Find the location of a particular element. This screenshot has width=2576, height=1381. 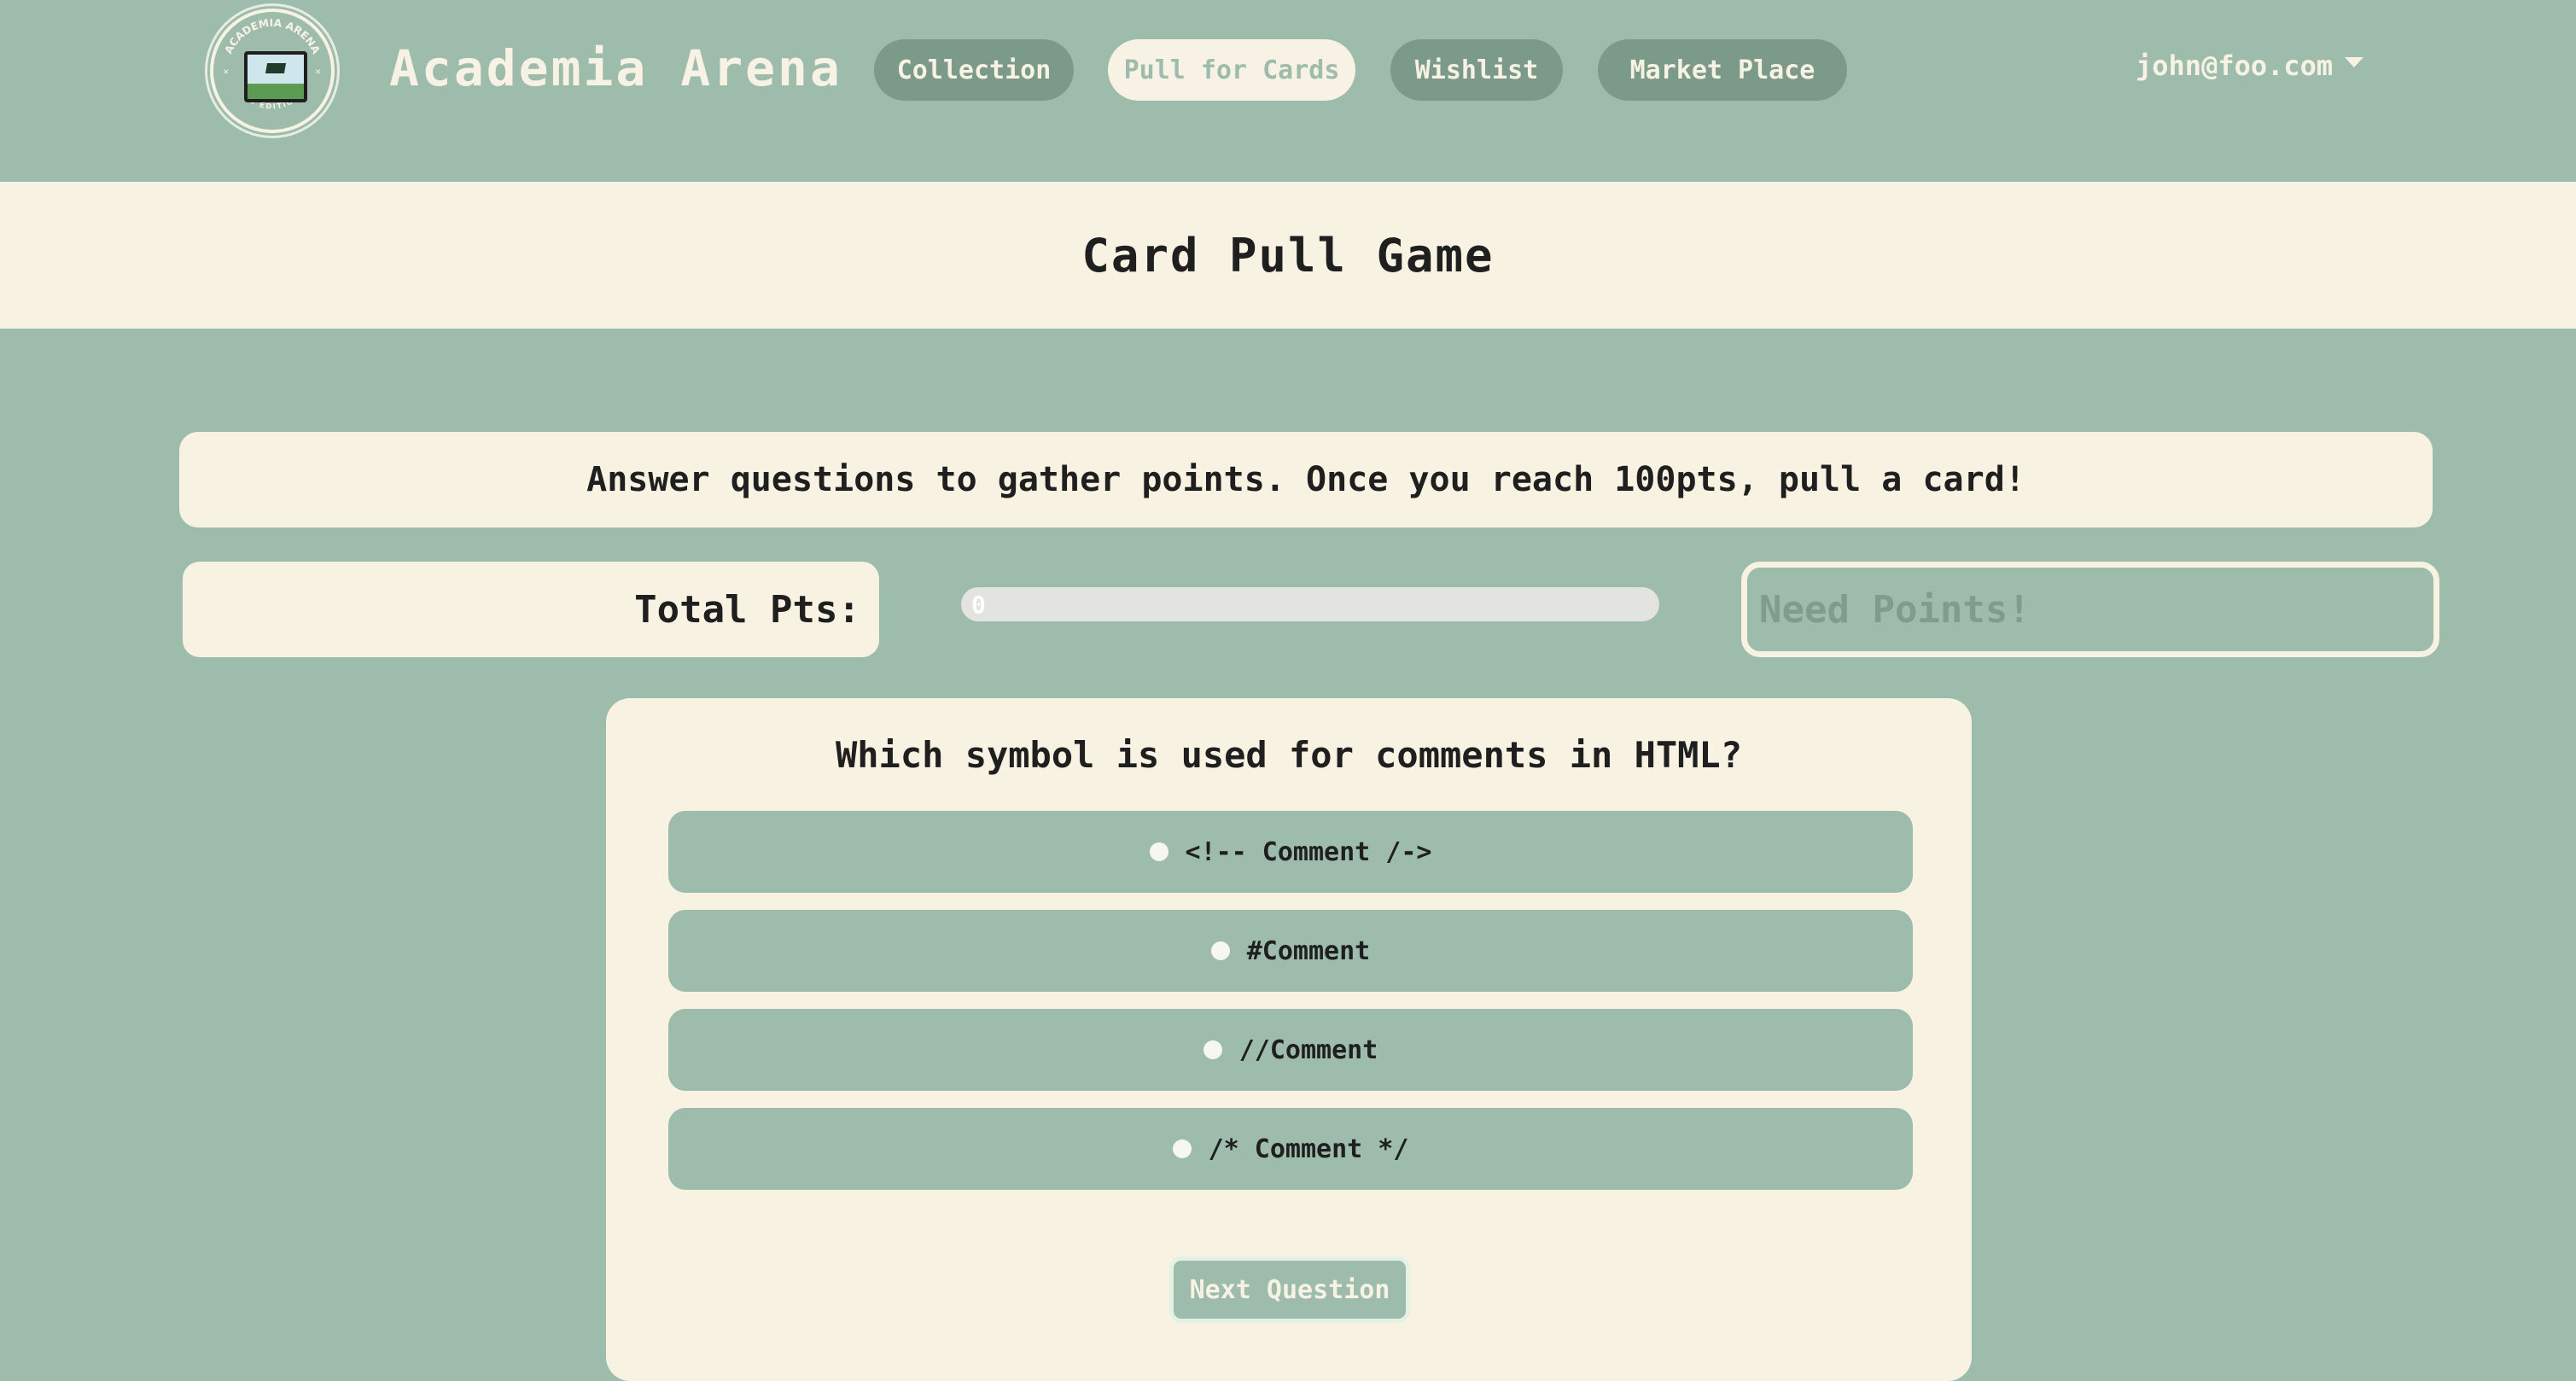

brand-title: Academia Arena is located at coordinates (615, 68).